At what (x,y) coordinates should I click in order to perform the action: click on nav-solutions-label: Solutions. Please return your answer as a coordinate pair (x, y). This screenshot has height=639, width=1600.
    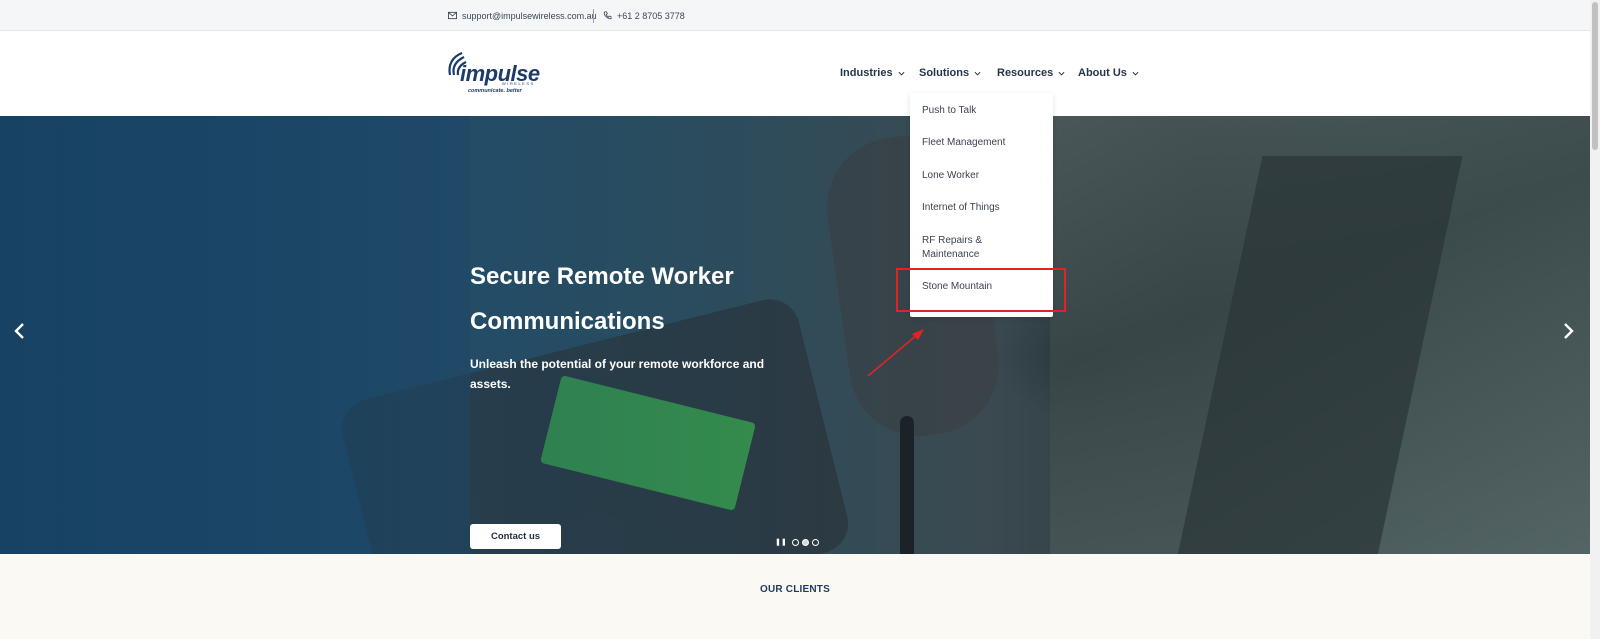
    Looking at the image, I should click on (944, 73).